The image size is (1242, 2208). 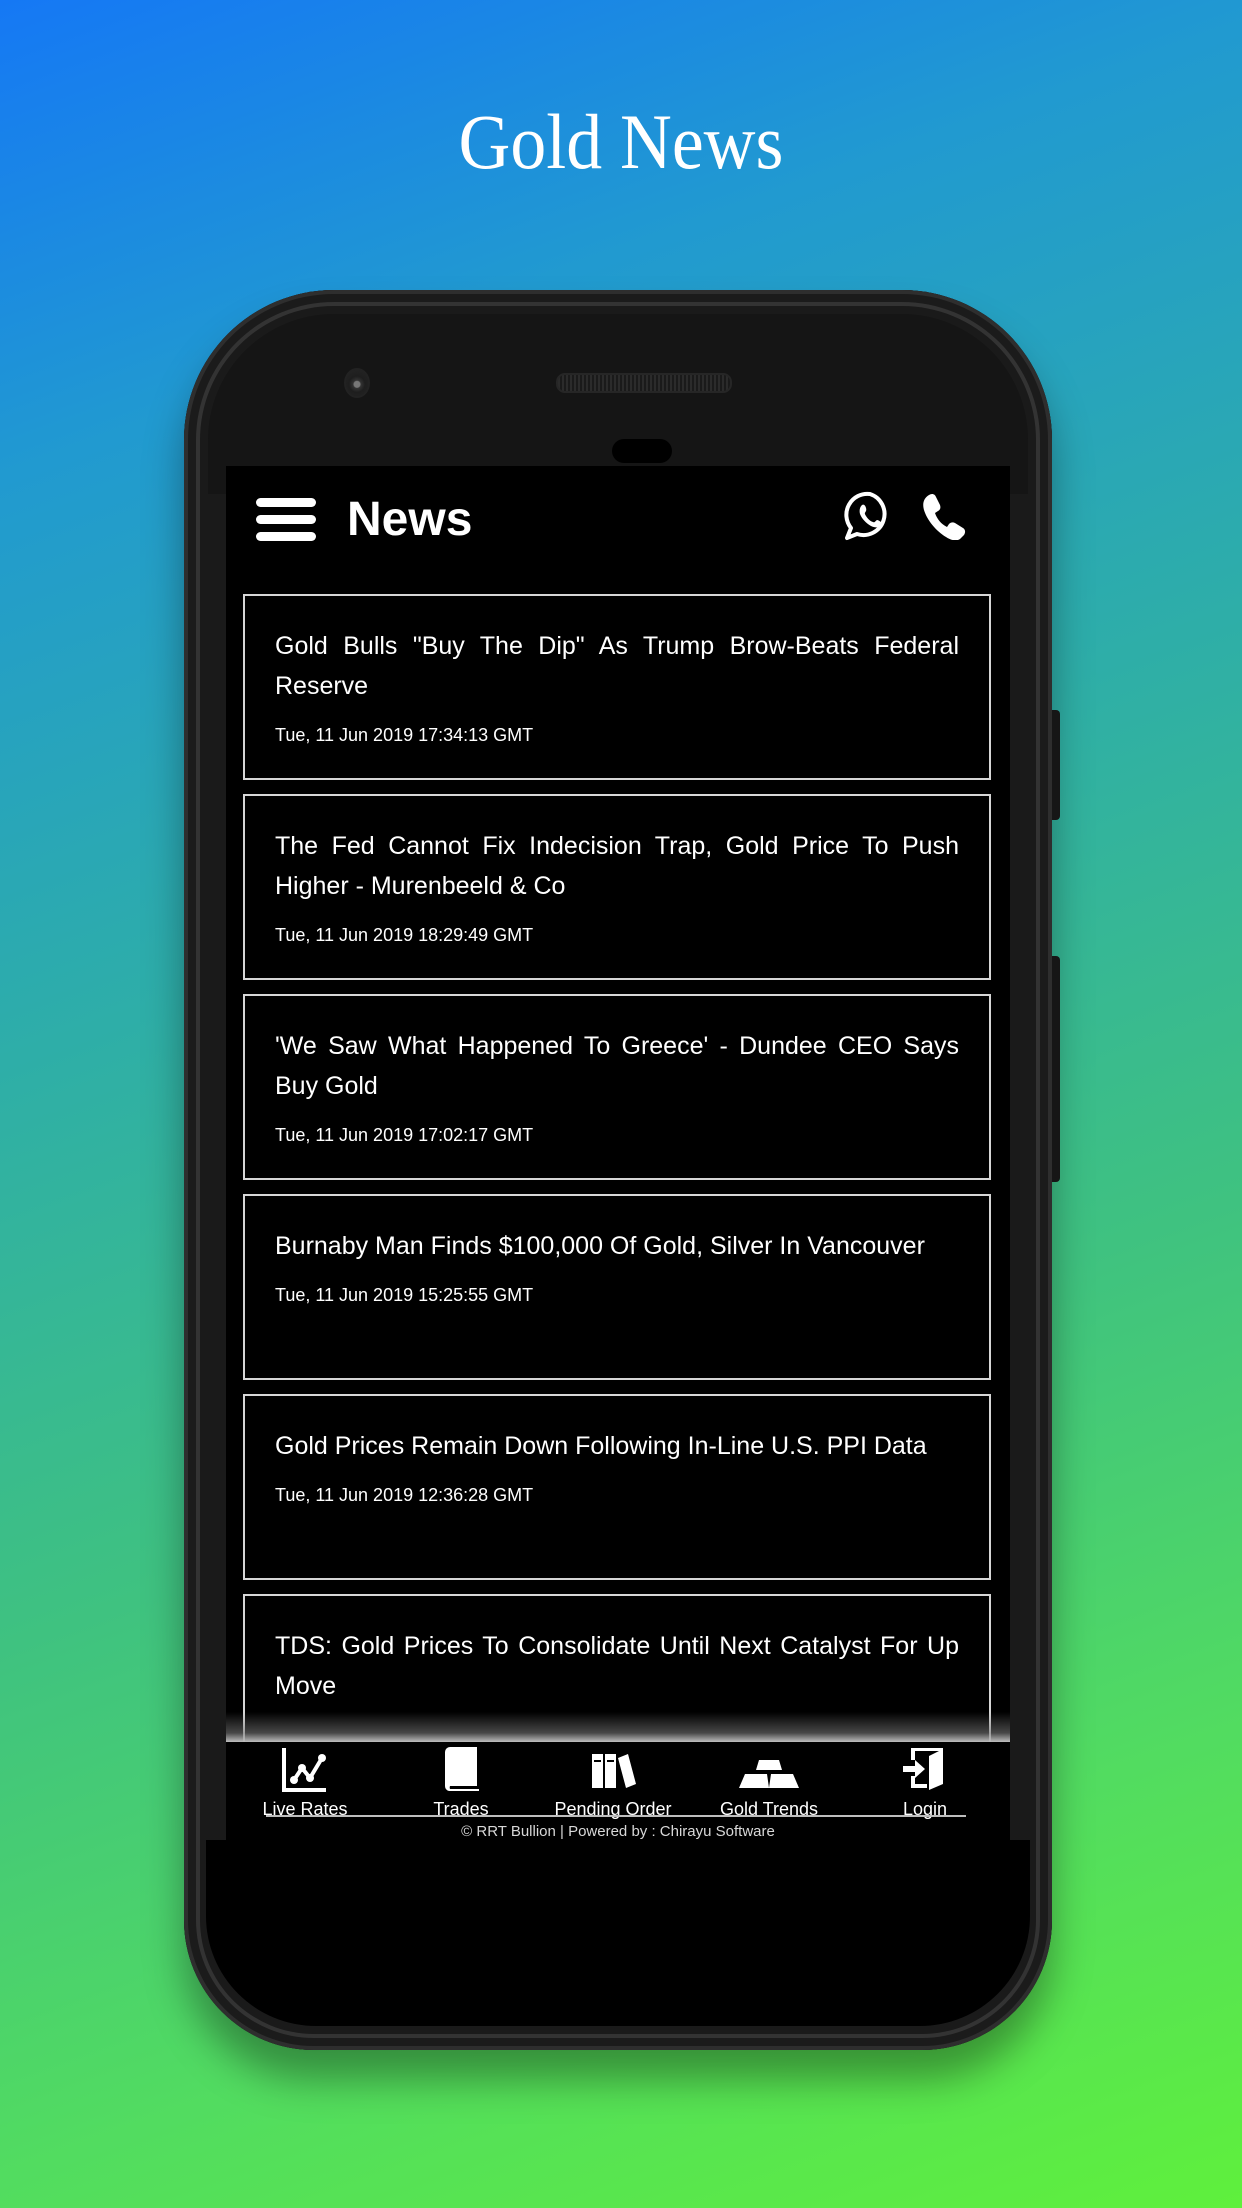 I want to click on news-date: Tue, 11 Jun 2019 17:02:17 GMT, so click(x=404, y=1135).